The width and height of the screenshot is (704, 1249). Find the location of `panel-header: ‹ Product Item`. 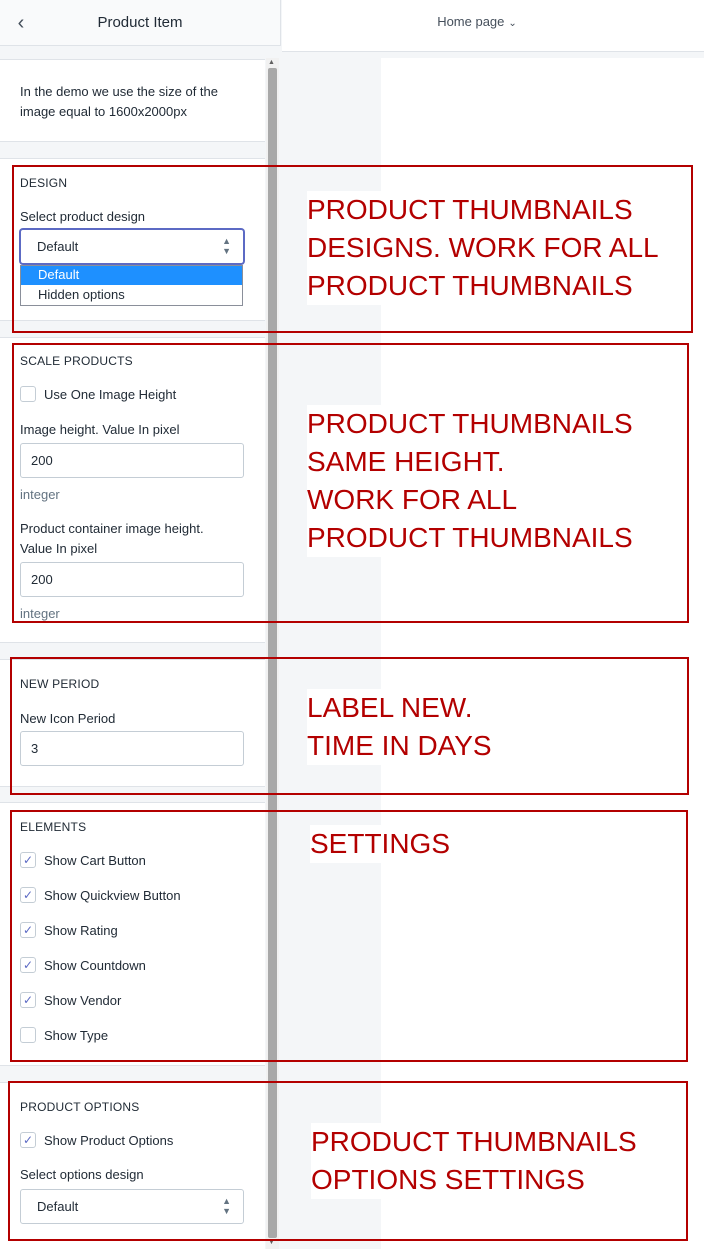

panel-header: ‹ Product Item is located at coordinates (140, 23).